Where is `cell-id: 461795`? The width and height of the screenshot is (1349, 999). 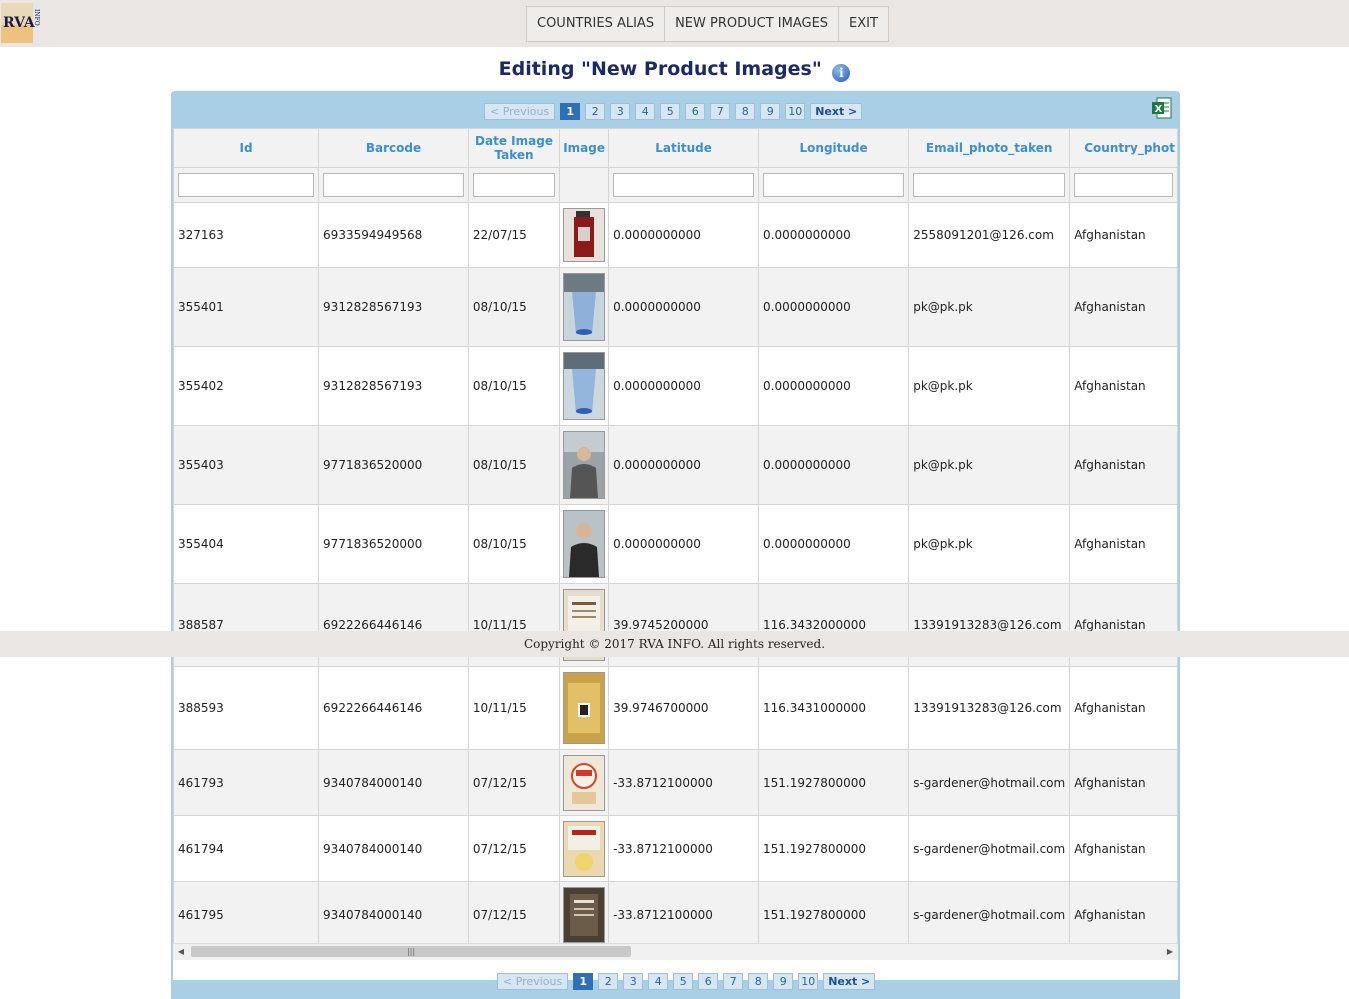 cell-id: 461795 is located at coordinates (246, 914).